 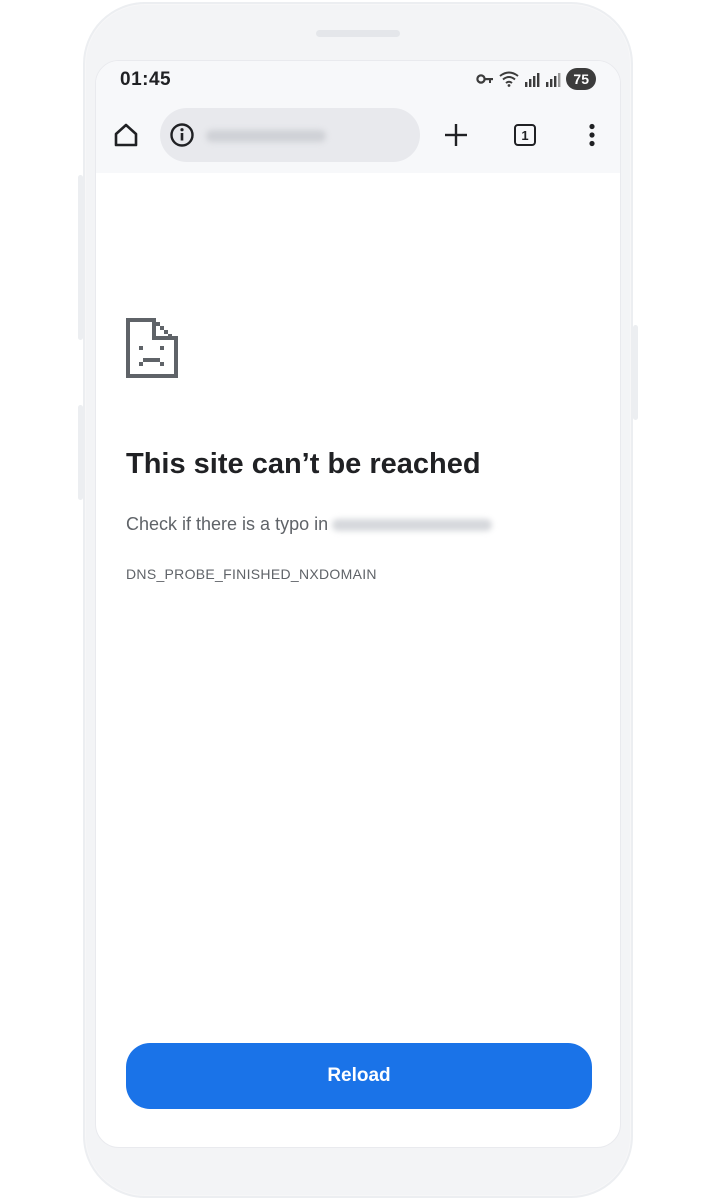 I want to click on error-title: This site can’t be reached, so click(x=303, y=464).